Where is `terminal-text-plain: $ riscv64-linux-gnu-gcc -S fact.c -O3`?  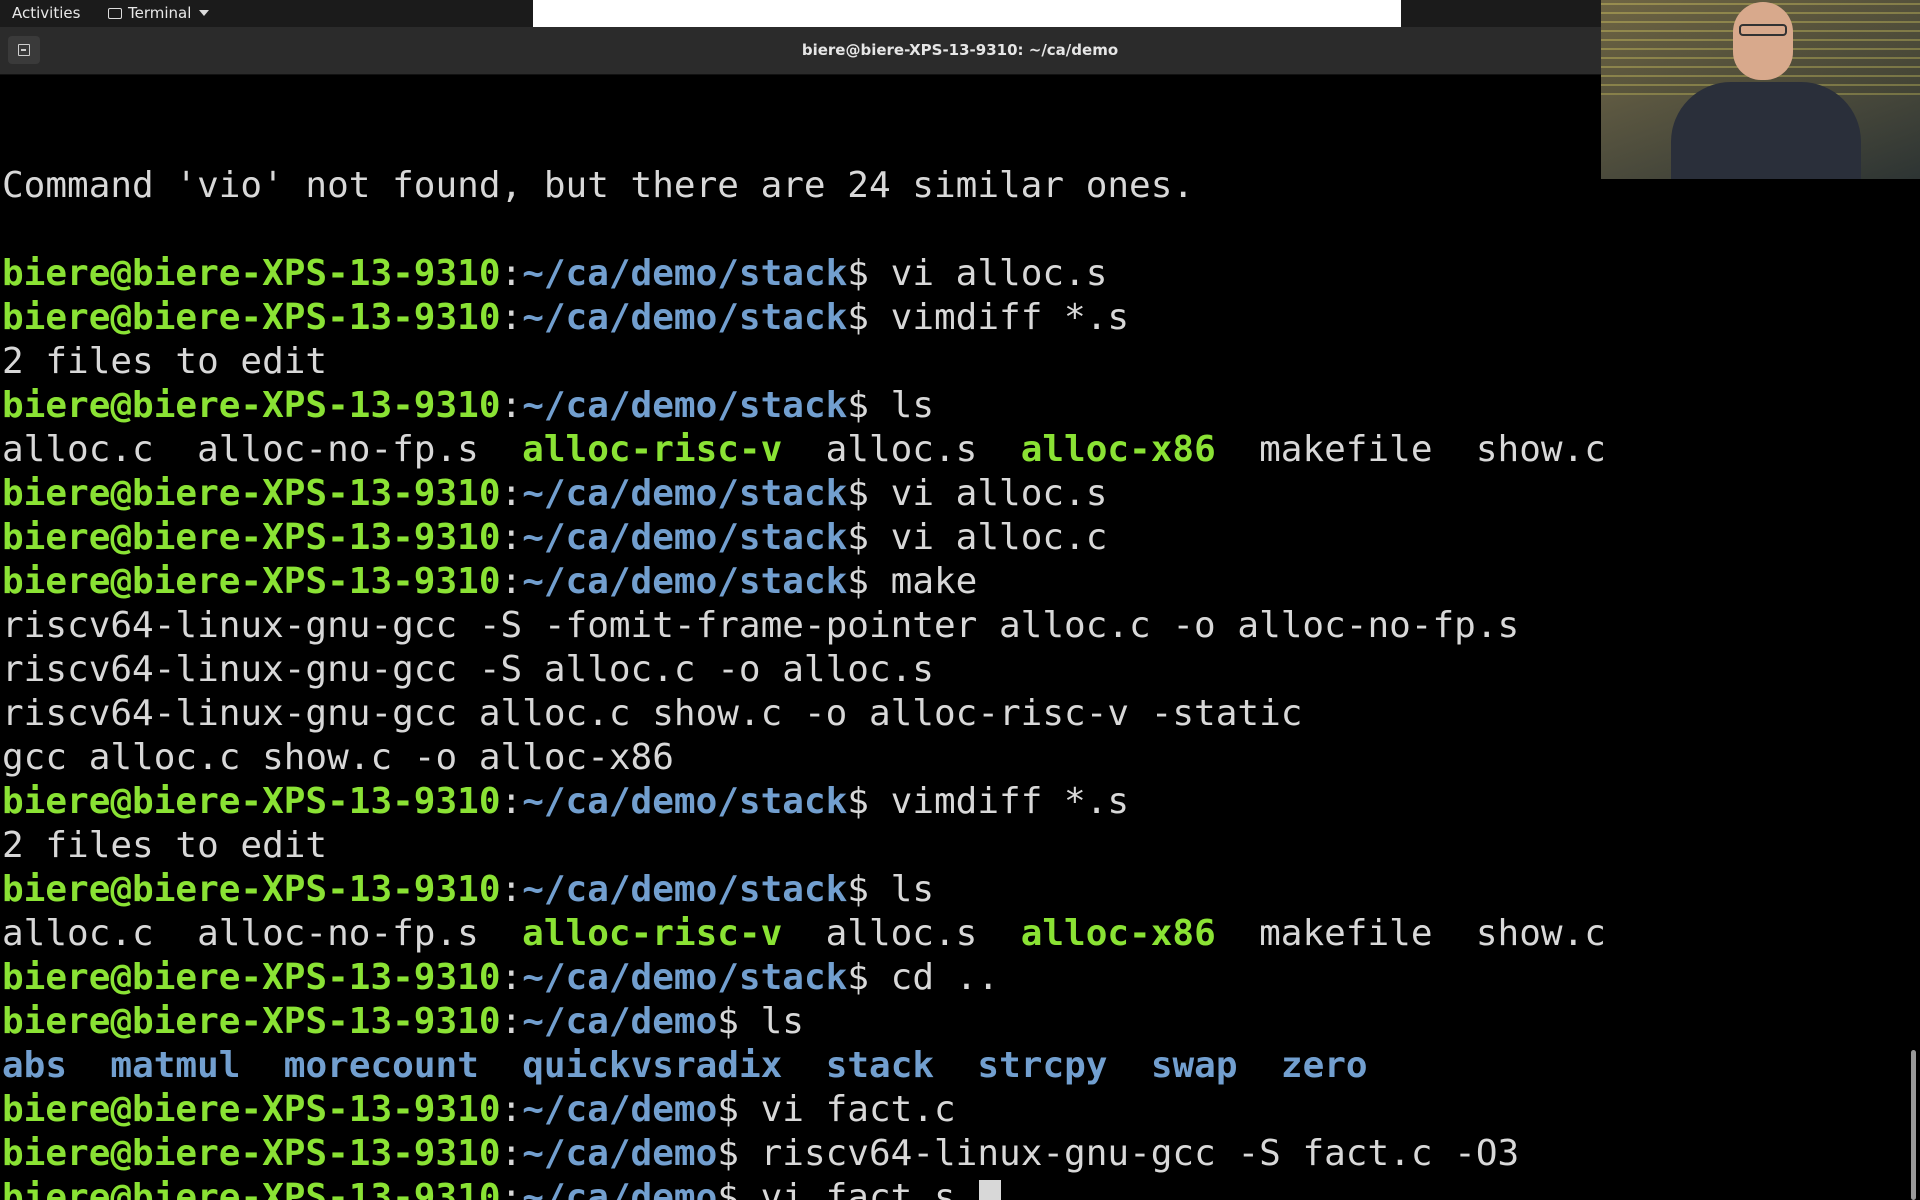
terminal-text-plain: $ riscv64-linux-gnu-gcc -S fact.c -O3 is located at coordinates (1118, 1153).